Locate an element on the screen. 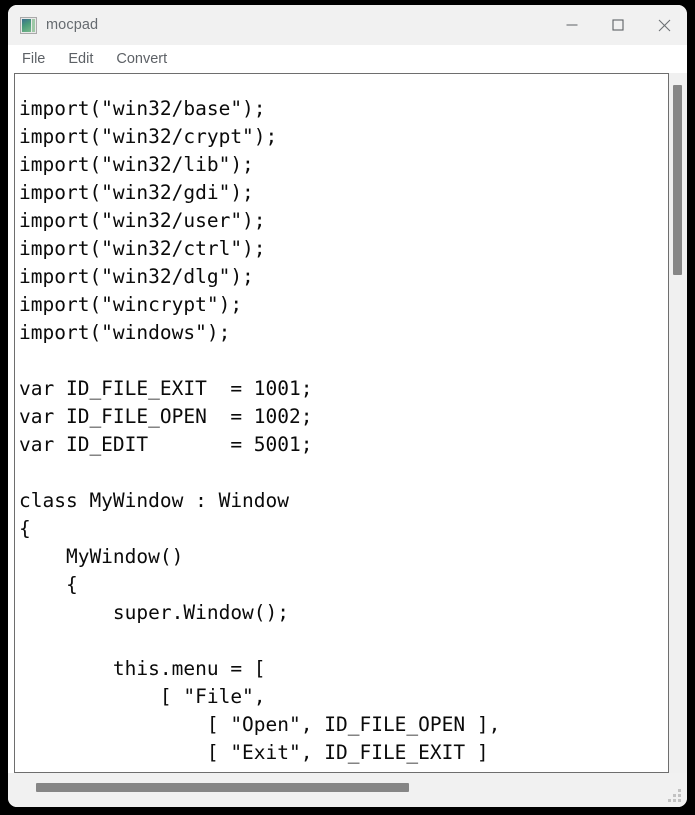 The width and height of the screenshot is (695, 815). window-title: mocpad is located at coordinates (72, 25).